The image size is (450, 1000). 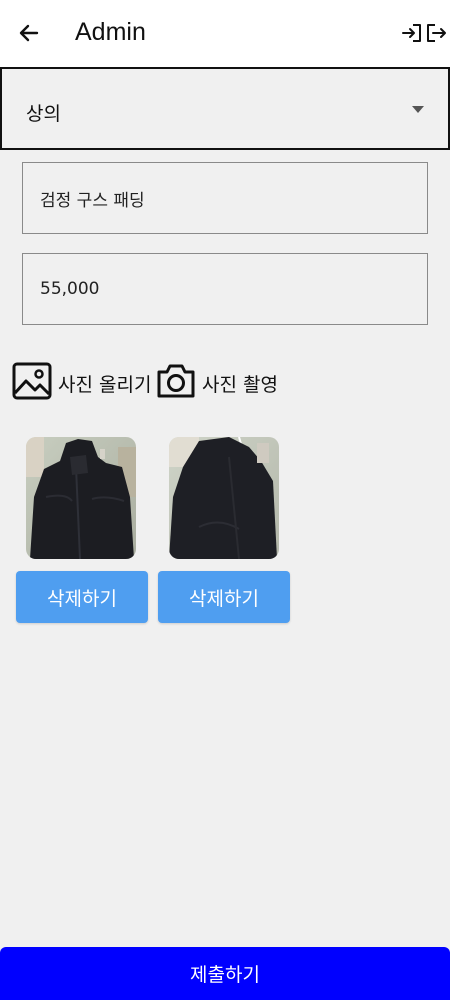 I want to click on image-icon, so click(x=32, y=383).